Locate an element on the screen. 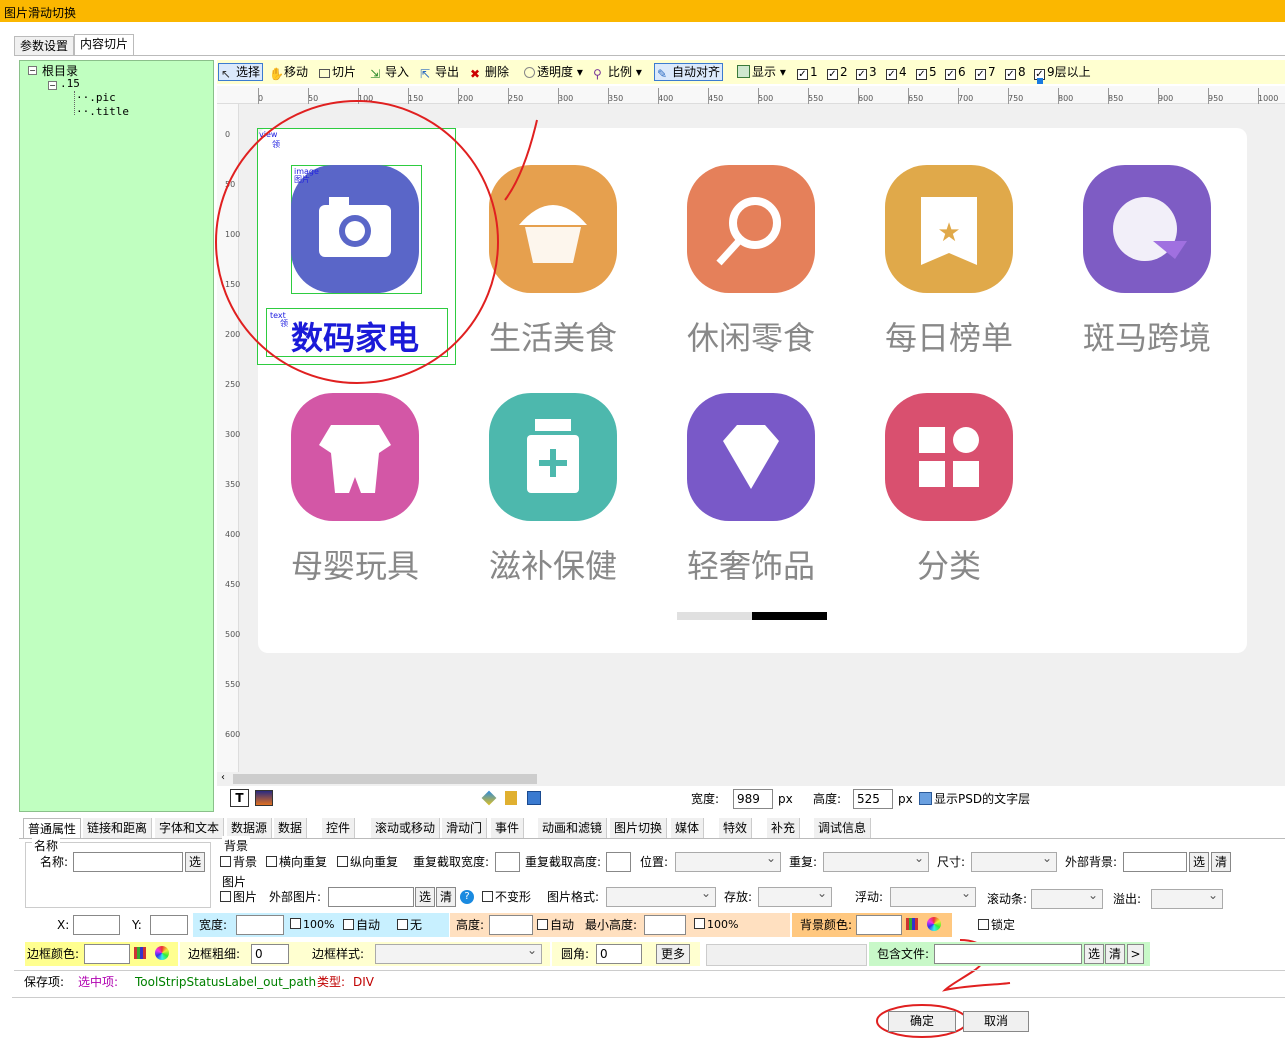 This screenshot has width=1285, height=1045. globe-arrow-icon is located at coordinates (1147, 229).